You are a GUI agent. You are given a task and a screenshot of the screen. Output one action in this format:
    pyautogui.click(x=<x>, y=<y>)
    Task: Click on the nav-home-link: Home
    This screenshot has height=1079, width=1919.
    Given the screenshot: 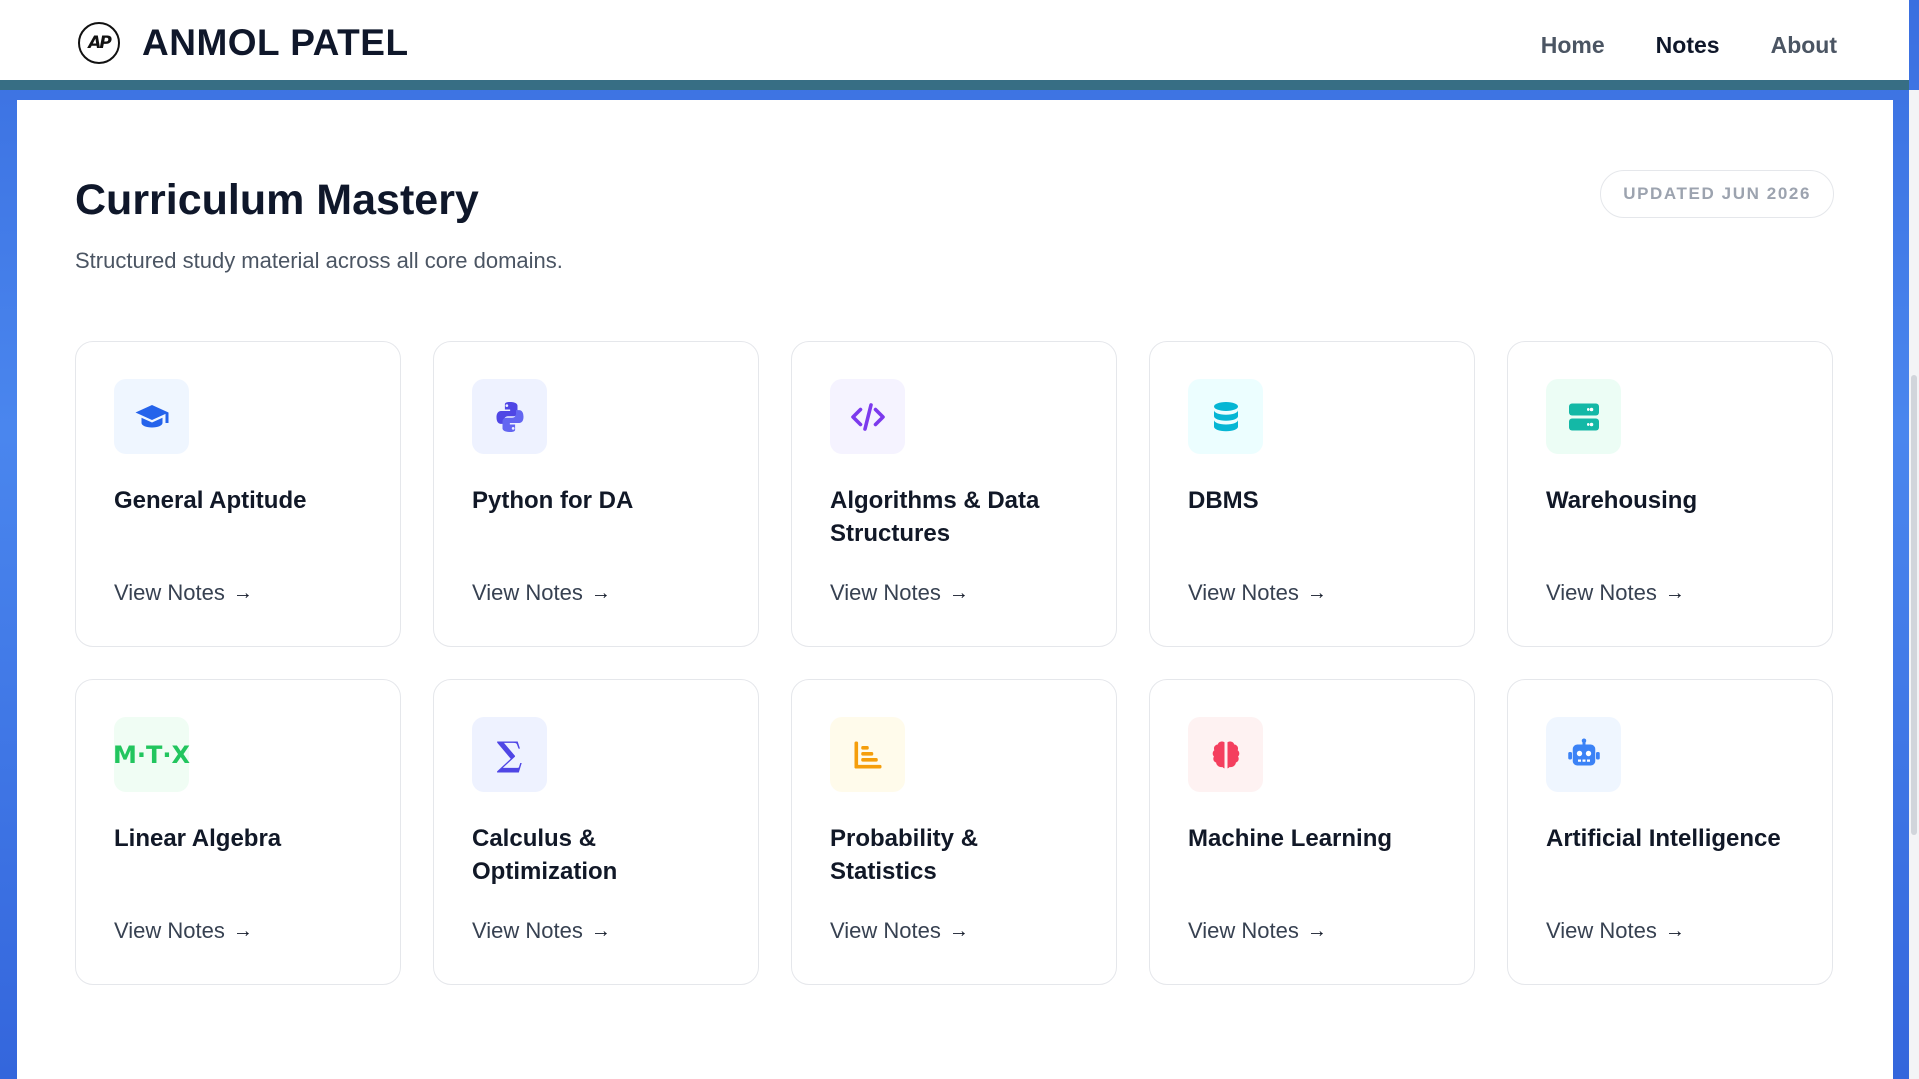 What is the action you would take?
    pyautogui.click(x=1573, y=45)
    